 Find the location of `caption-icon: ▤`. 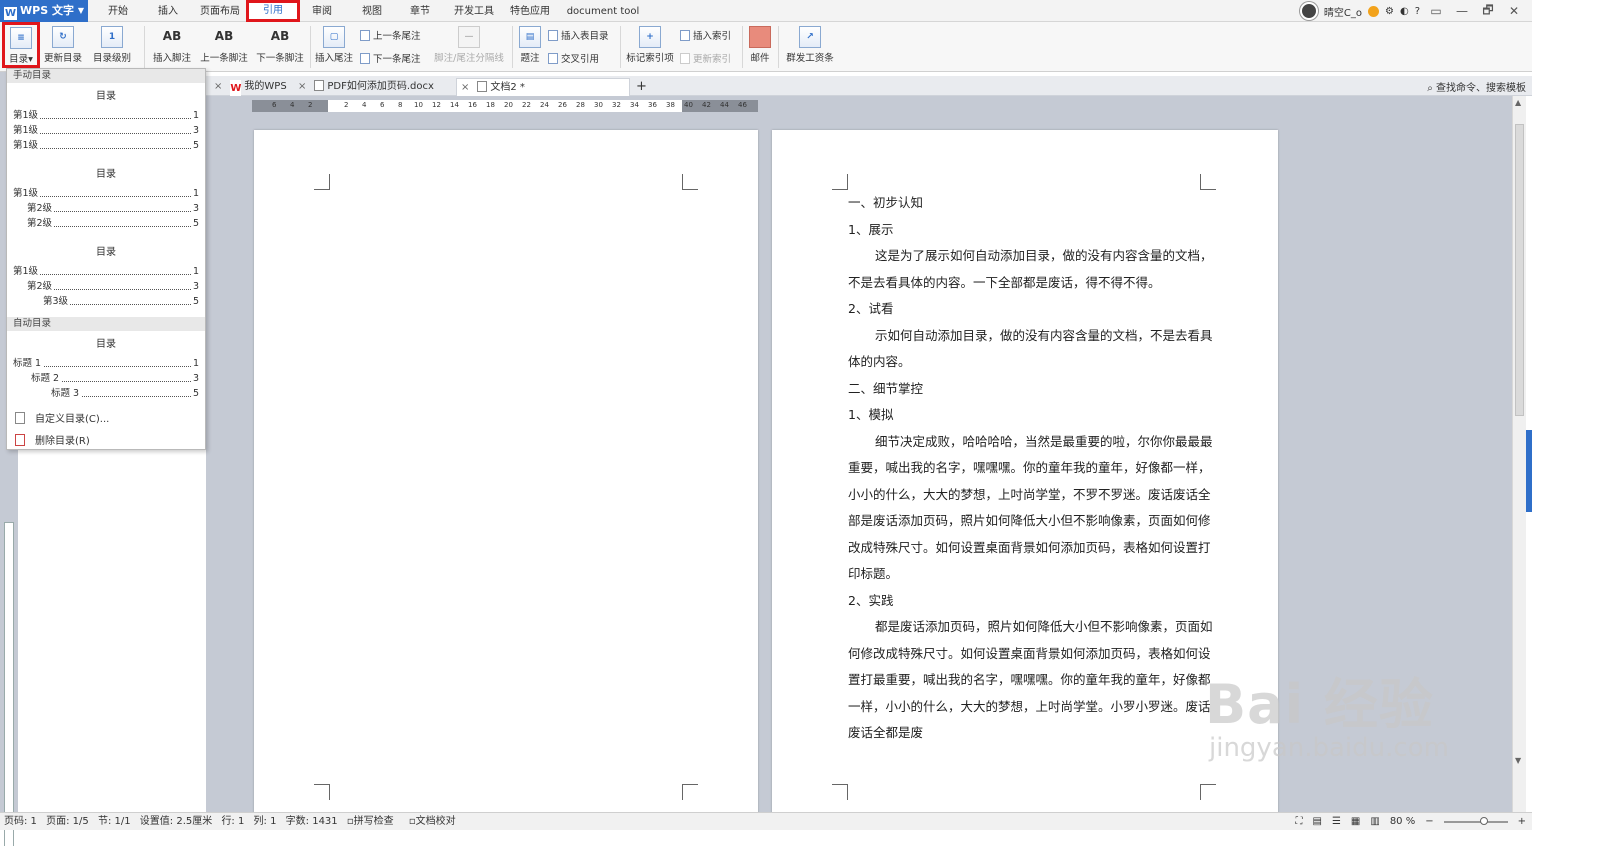

caption-icon: ▤ is located at coordinates (530, 37).